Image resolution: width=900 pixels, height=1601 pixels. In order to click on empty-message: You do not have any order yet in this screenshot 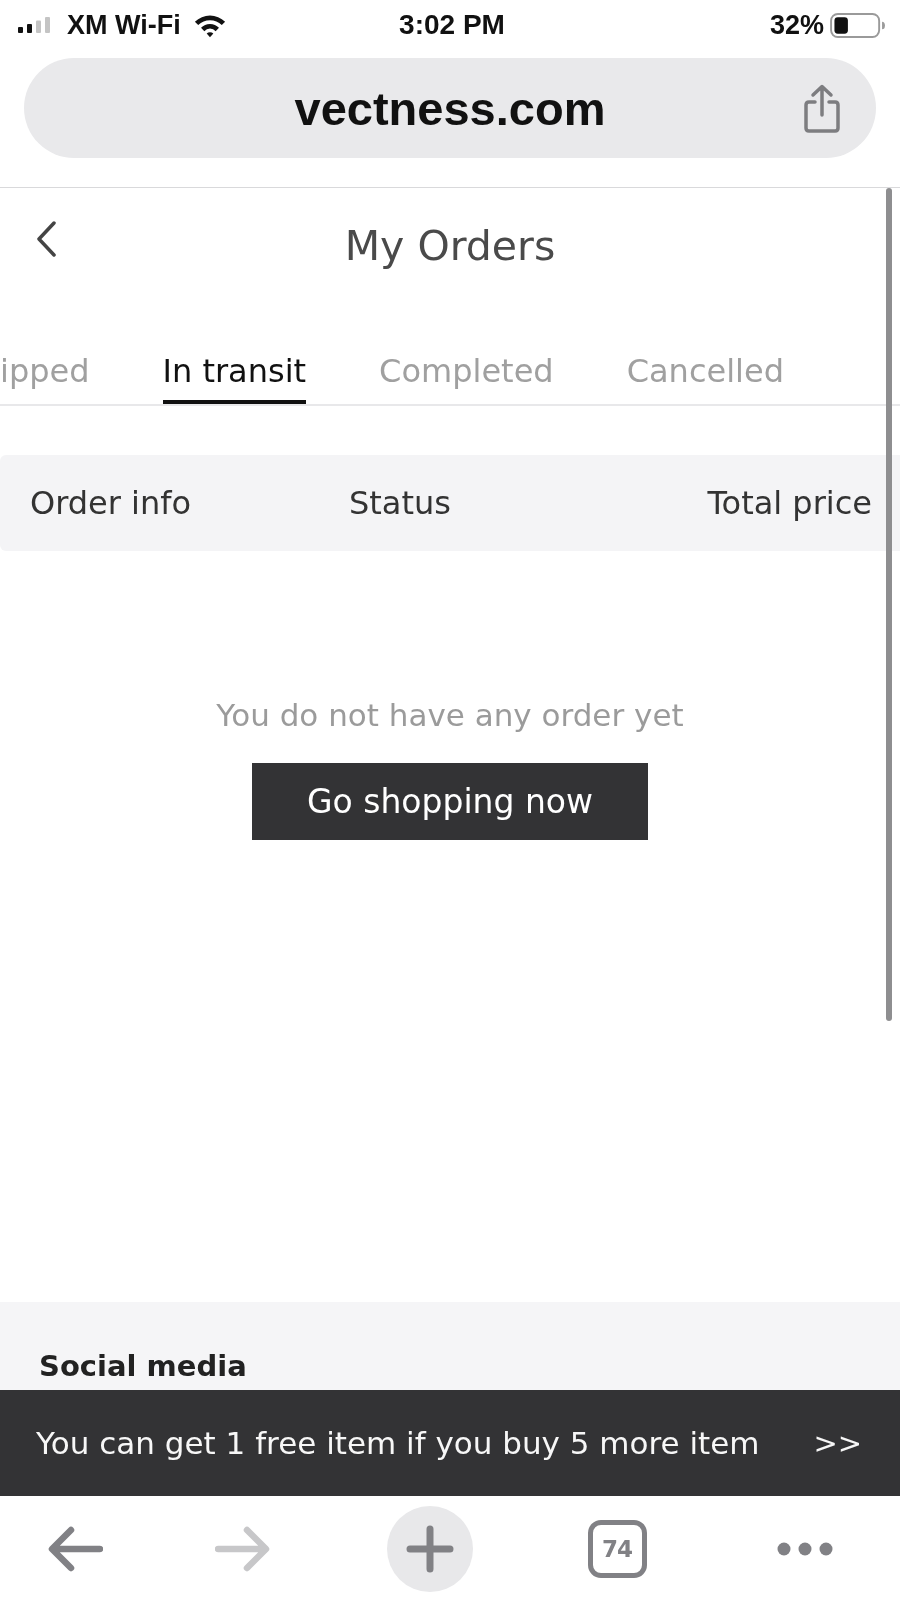, I will do `click(450, 715)`.